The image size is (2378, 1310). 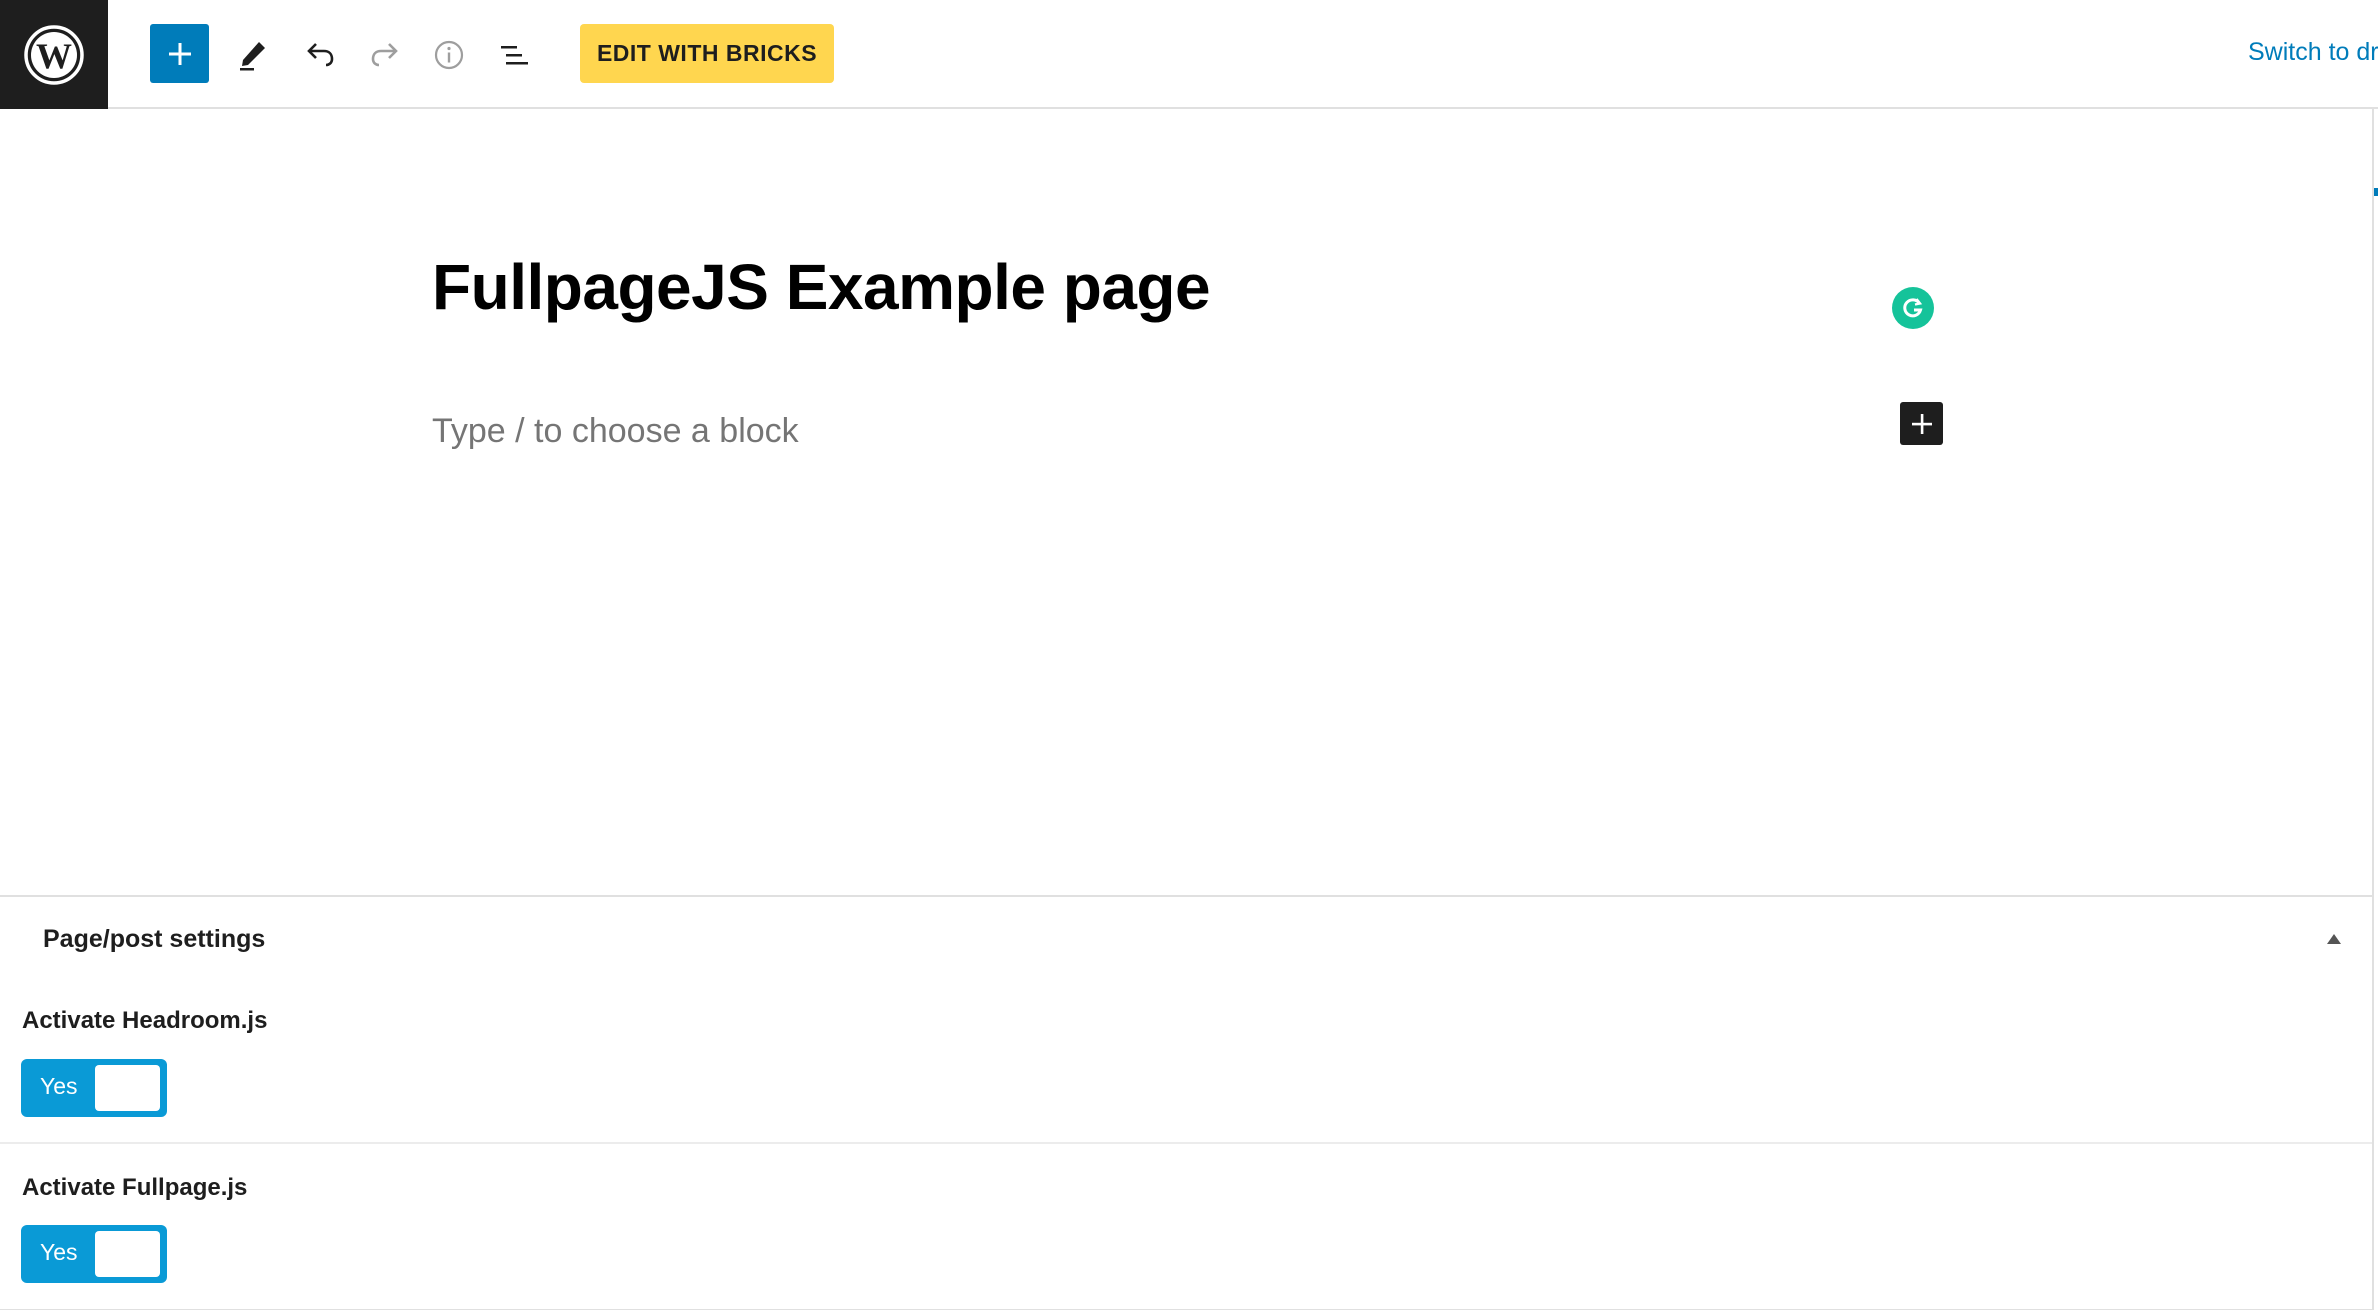 I want to click on field-divider, so click(x=1186, y=1143).